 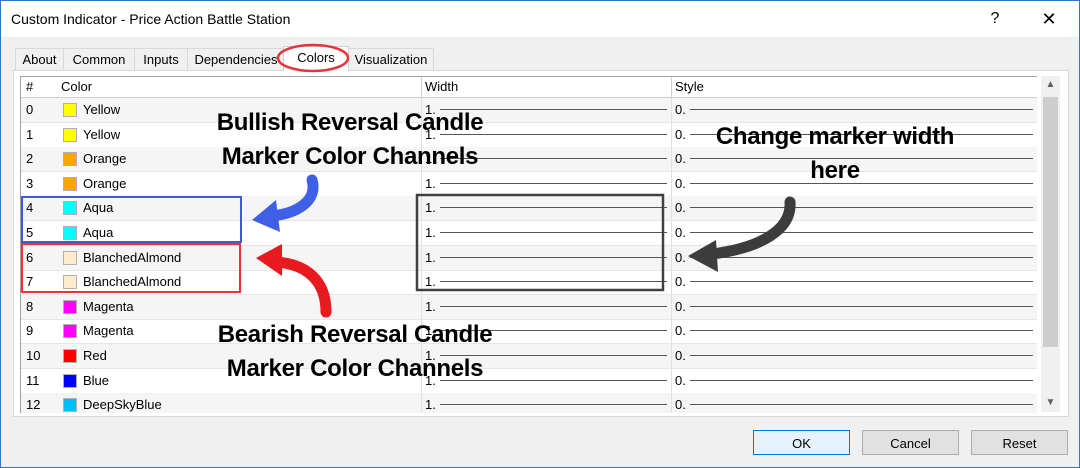 I want to click on width-annotation-line2: here, so click(x=835, y=170).